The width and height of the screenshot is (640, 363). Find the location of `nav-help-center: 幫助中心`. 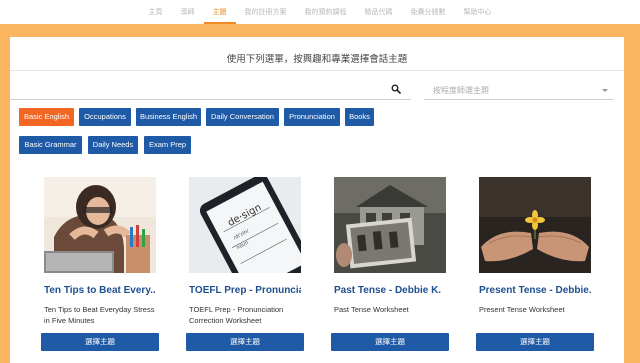

nav-help-center: 幫助中心 is located at coordinates (478, 12).